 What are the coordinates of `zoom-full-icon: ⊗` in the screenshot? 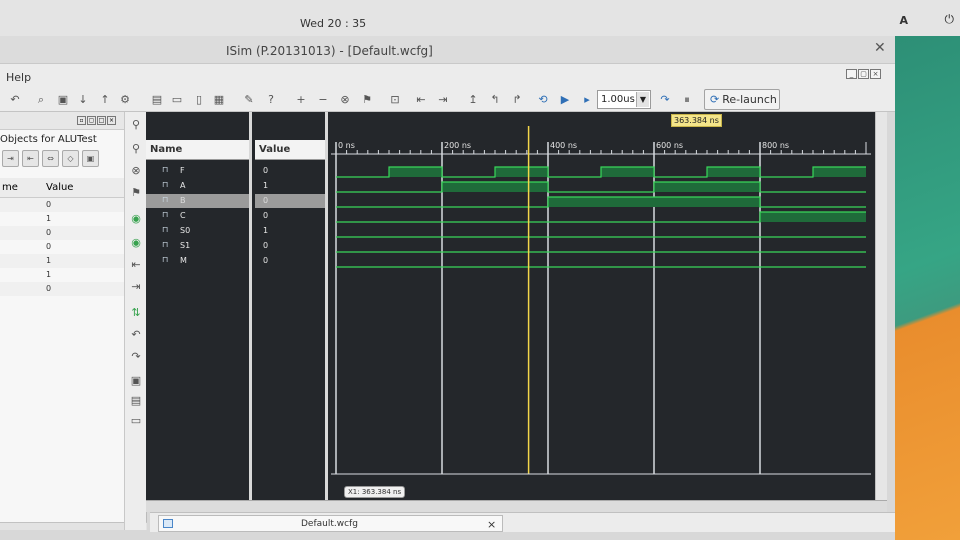 It's located at (136, 171).